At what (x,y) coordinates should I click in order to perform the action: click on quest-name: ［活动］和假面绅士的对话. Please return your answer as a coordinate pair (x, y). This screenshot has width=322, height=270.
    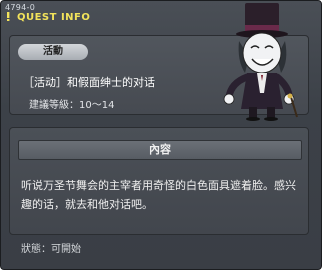
    Looking at the image, I should click on (89, 82).